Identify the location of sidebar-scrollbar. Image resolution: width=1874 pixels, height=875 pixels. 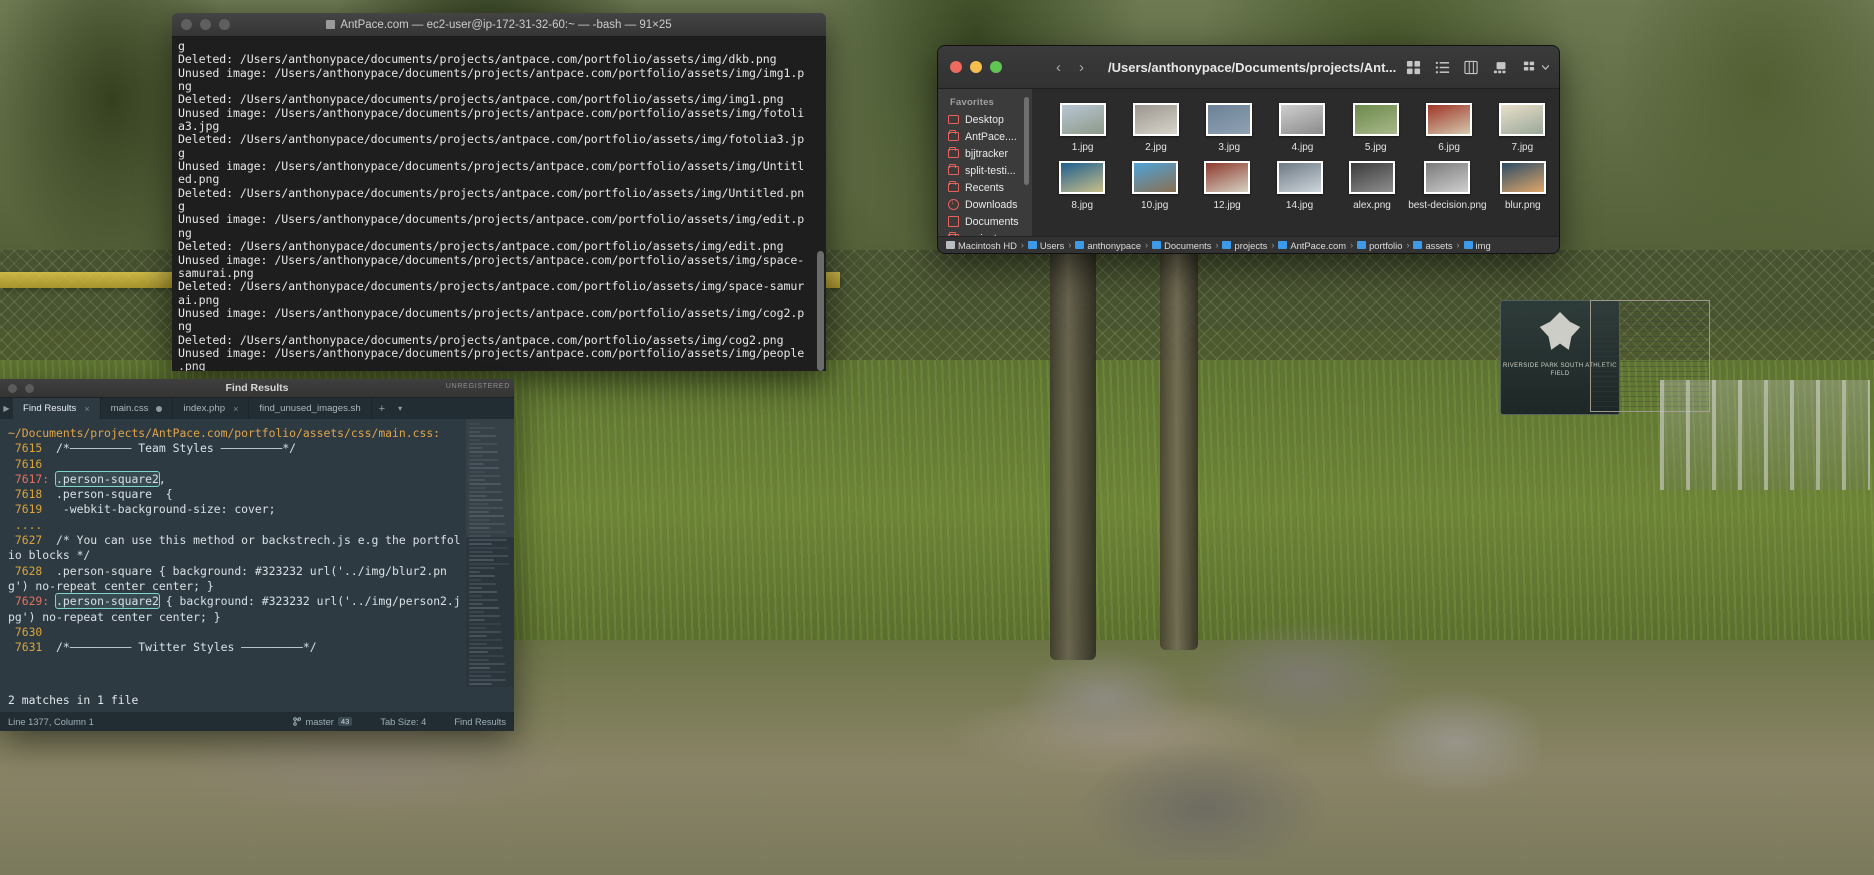
(1026, 141).